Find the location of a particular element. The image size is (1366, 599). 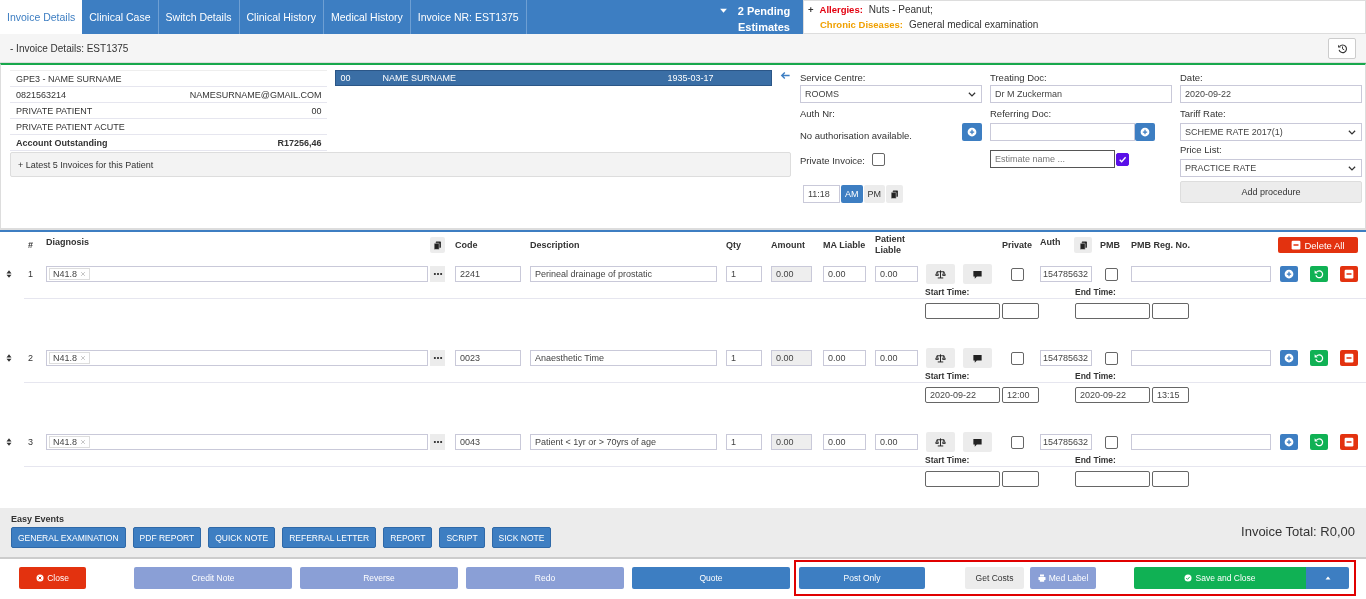

event-button: REPORT is located at coordinates (408, 537).